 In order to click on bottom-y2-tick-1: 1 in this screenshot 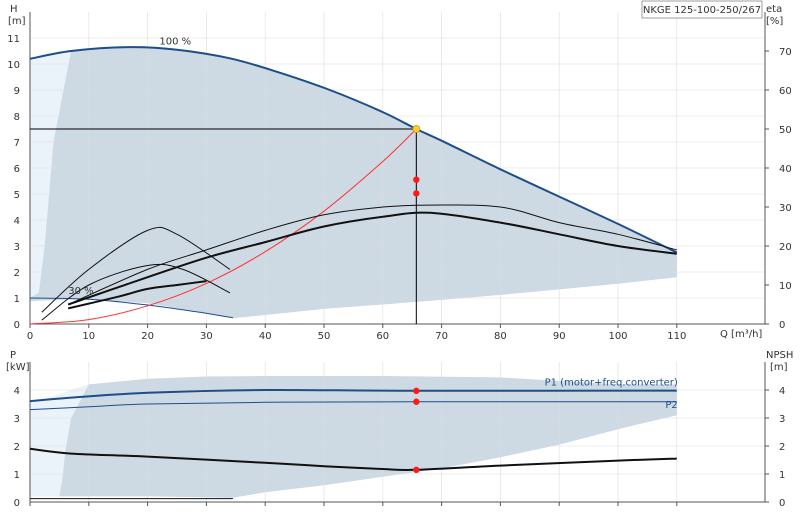, I will do `click(782, 475)`.